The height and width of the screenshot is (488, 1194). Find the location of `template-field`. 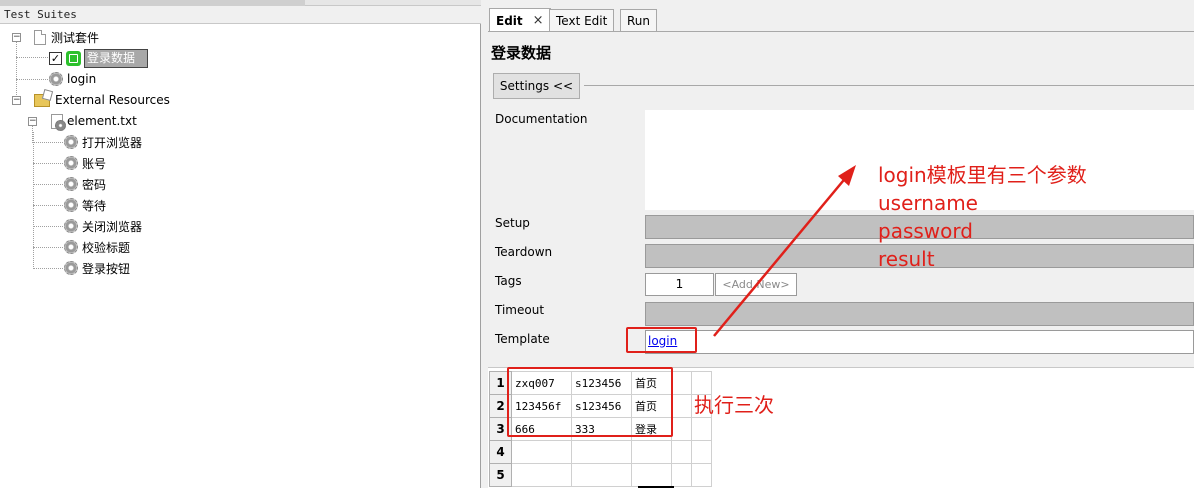

template-field is located at coordinates (919, 342).